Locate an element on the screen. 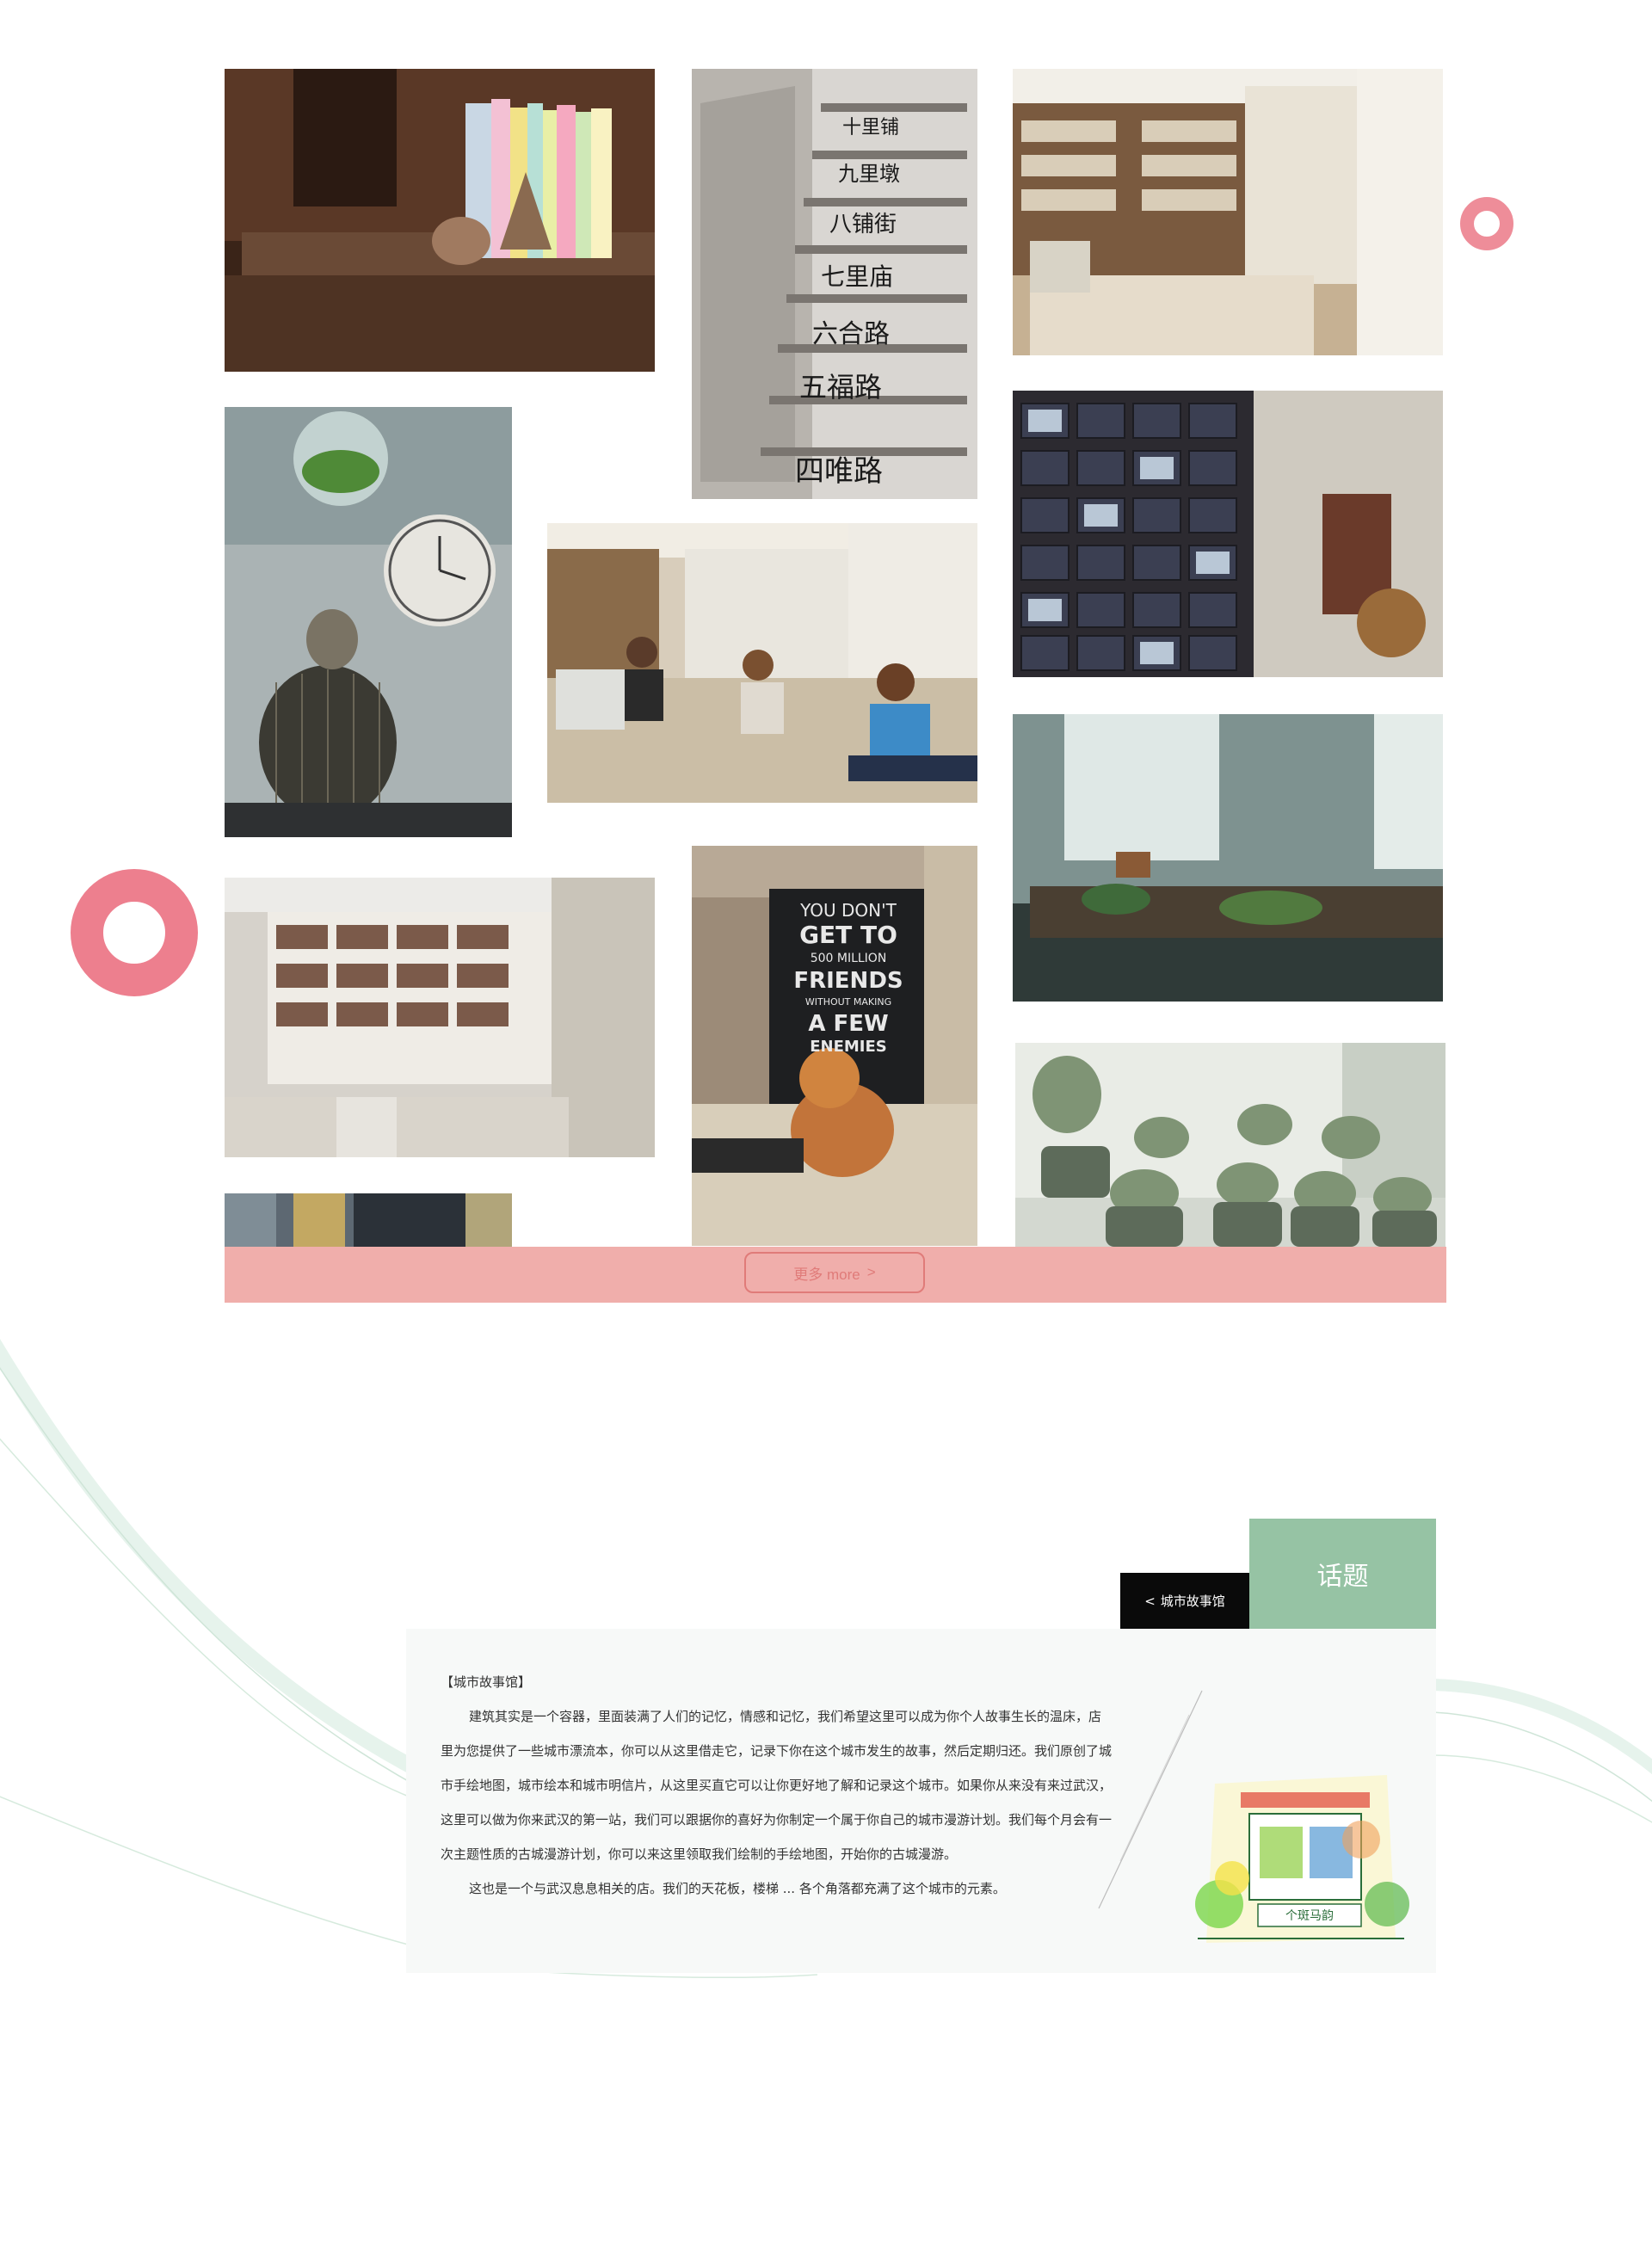 The height and width of the screenshot is (2256, 1652). stair-label: 四唯路 is located at coordinates (839, 471).